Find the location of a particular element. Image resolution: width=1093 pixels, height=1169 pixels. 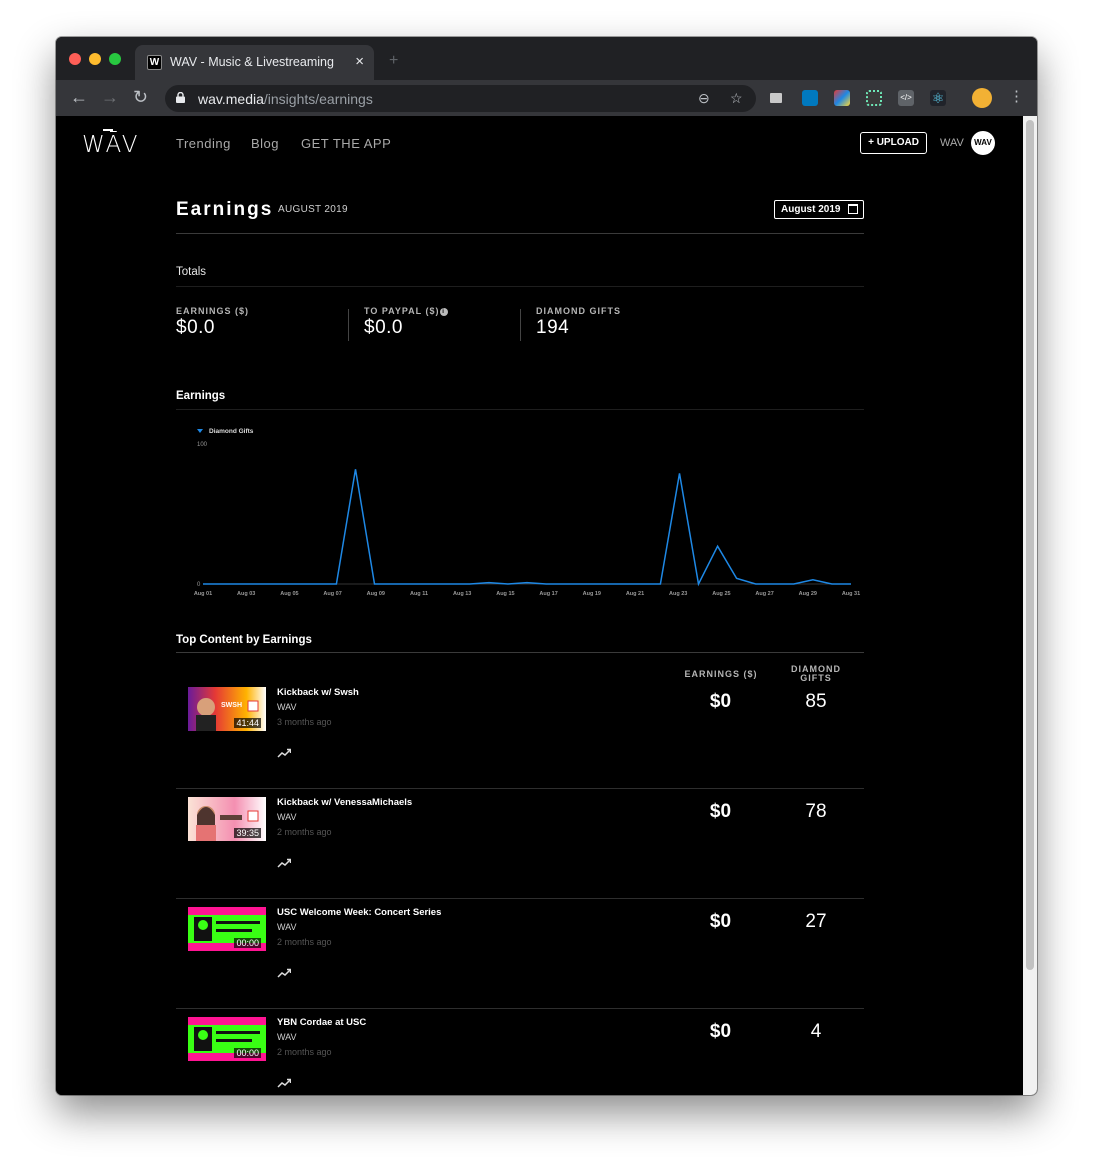

nav-blog: Blog is located at coordinates (265, 143).